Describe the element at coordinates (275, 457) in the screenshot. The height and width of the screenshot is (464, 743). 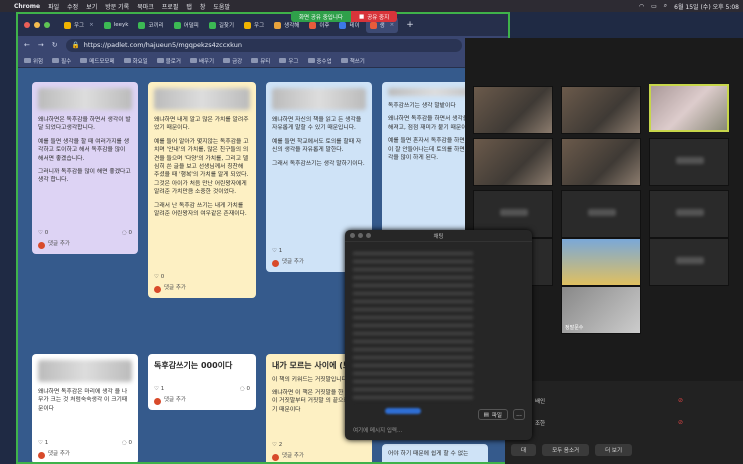
I see `avatar` at that location.